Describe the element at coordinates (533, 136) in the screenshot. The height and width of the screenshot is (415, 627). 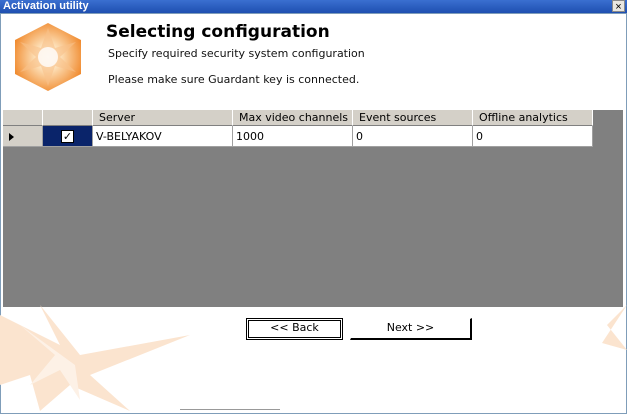
I see `cell-offline-analytics: 0` at that location.